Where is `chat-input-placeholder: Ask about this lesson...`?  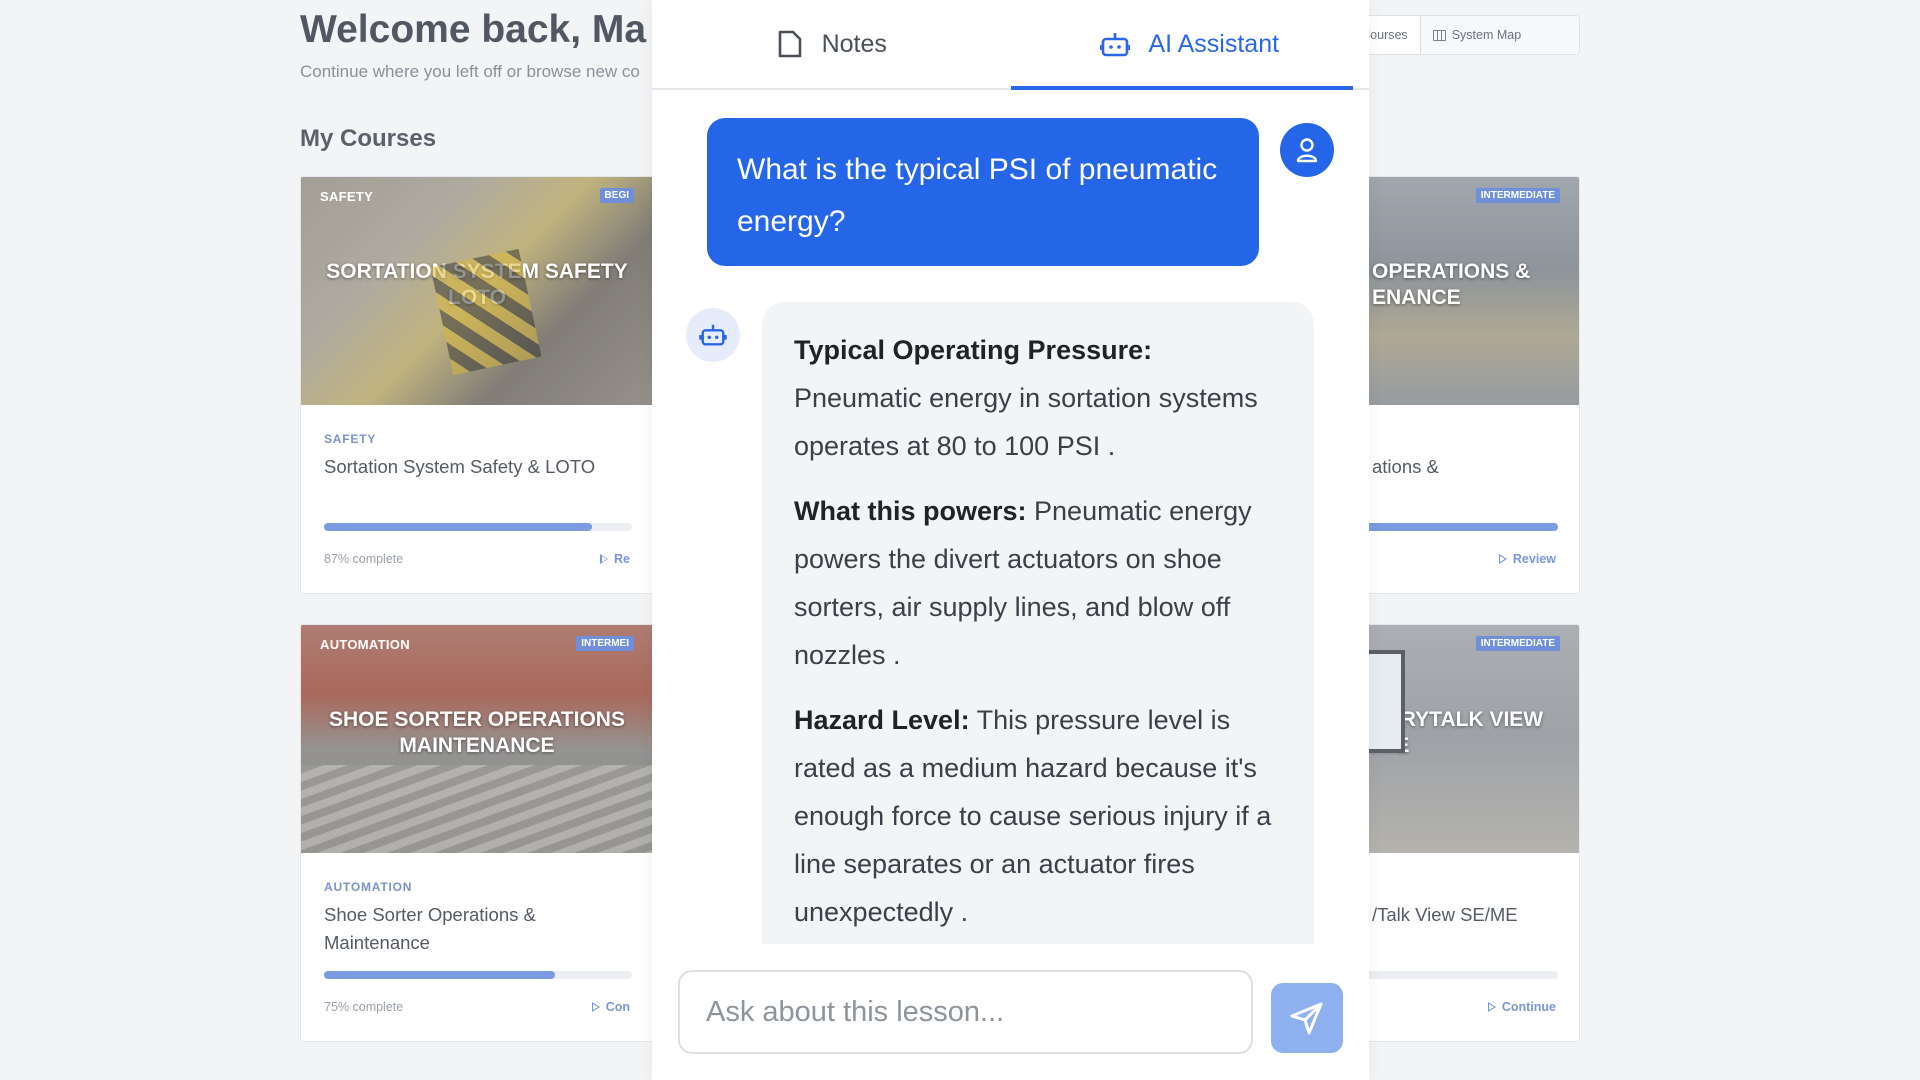
chat-input-placeholder: Ask about this lesson... is located at coordinates (855, 1011).